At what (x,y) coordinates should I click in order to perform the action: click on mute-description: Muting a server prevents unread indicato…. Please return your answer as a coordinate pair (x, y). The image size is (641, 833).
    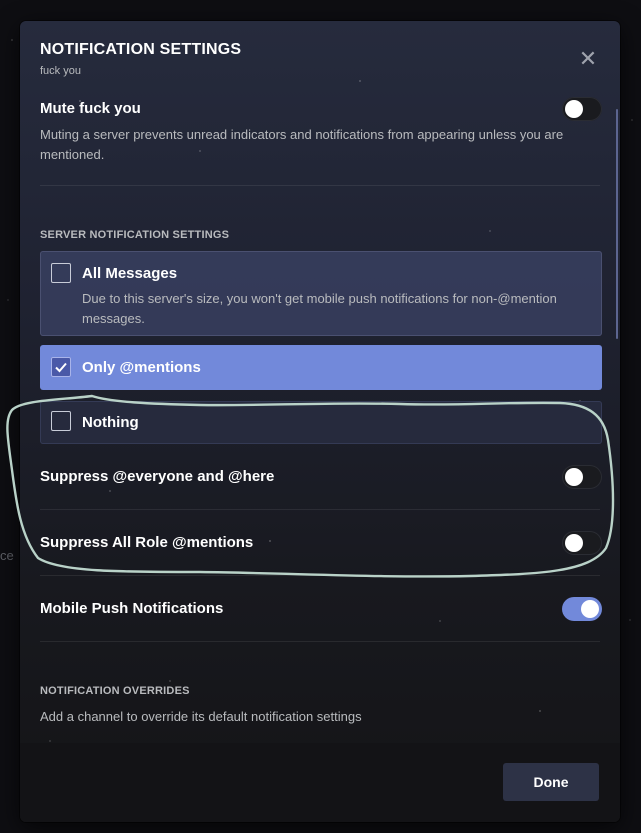
    Looking at the image, I should click on (302, 144).